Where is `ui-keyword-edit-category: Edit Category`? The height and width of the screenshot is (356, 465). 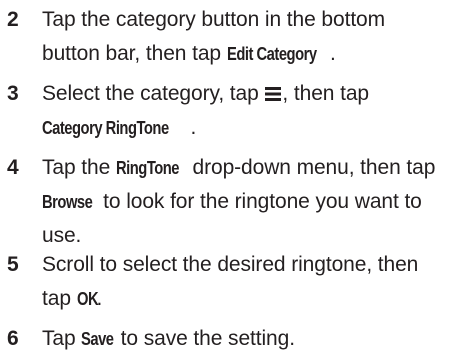 ui-keyword-edit-category: Edit Category is located at coordinates (271, 54).